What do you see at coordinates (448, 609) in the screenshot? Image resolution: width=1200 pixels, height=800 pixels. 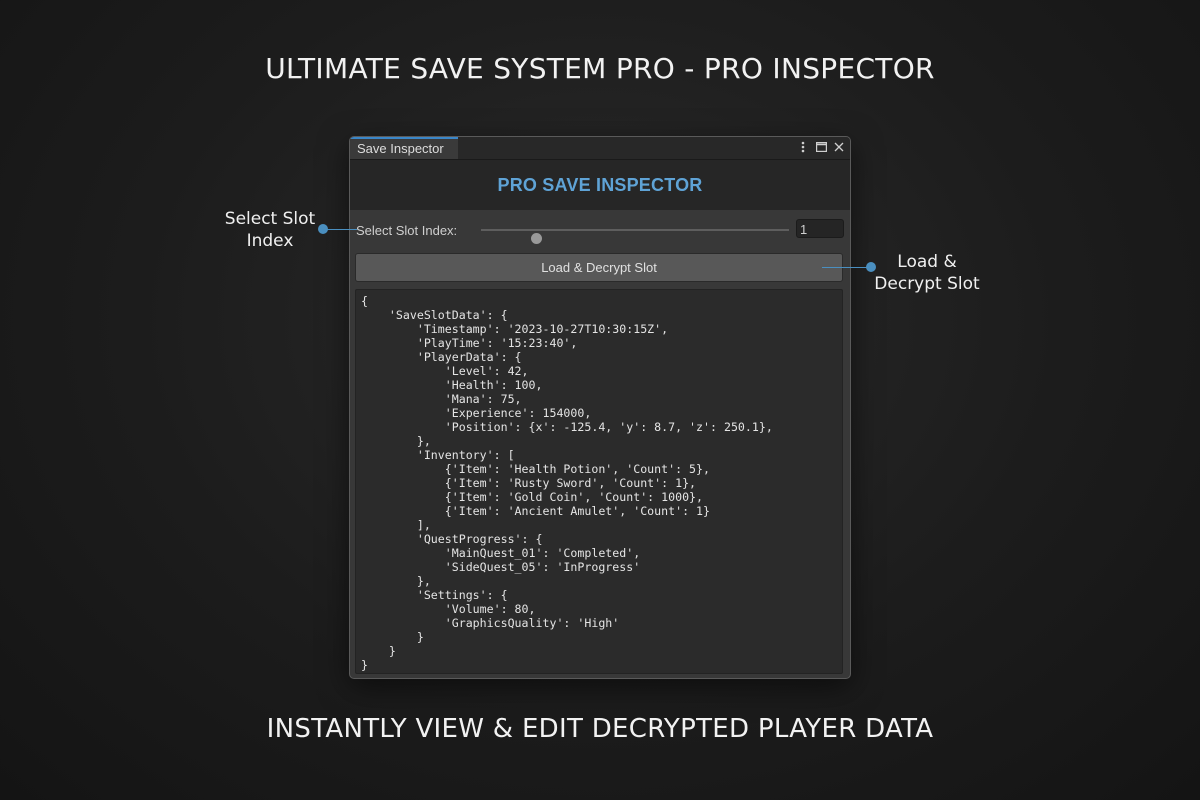 I see `code-line: 'Volume': 80,` at bounding box center [448, 609].